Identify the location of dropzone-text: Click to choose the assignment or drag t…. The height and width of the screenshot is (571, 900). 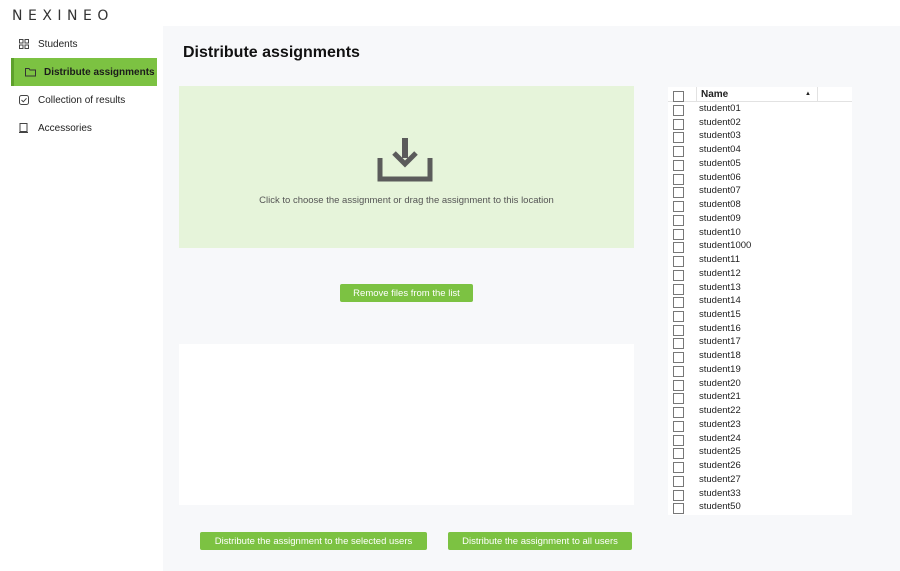
(406, 200).